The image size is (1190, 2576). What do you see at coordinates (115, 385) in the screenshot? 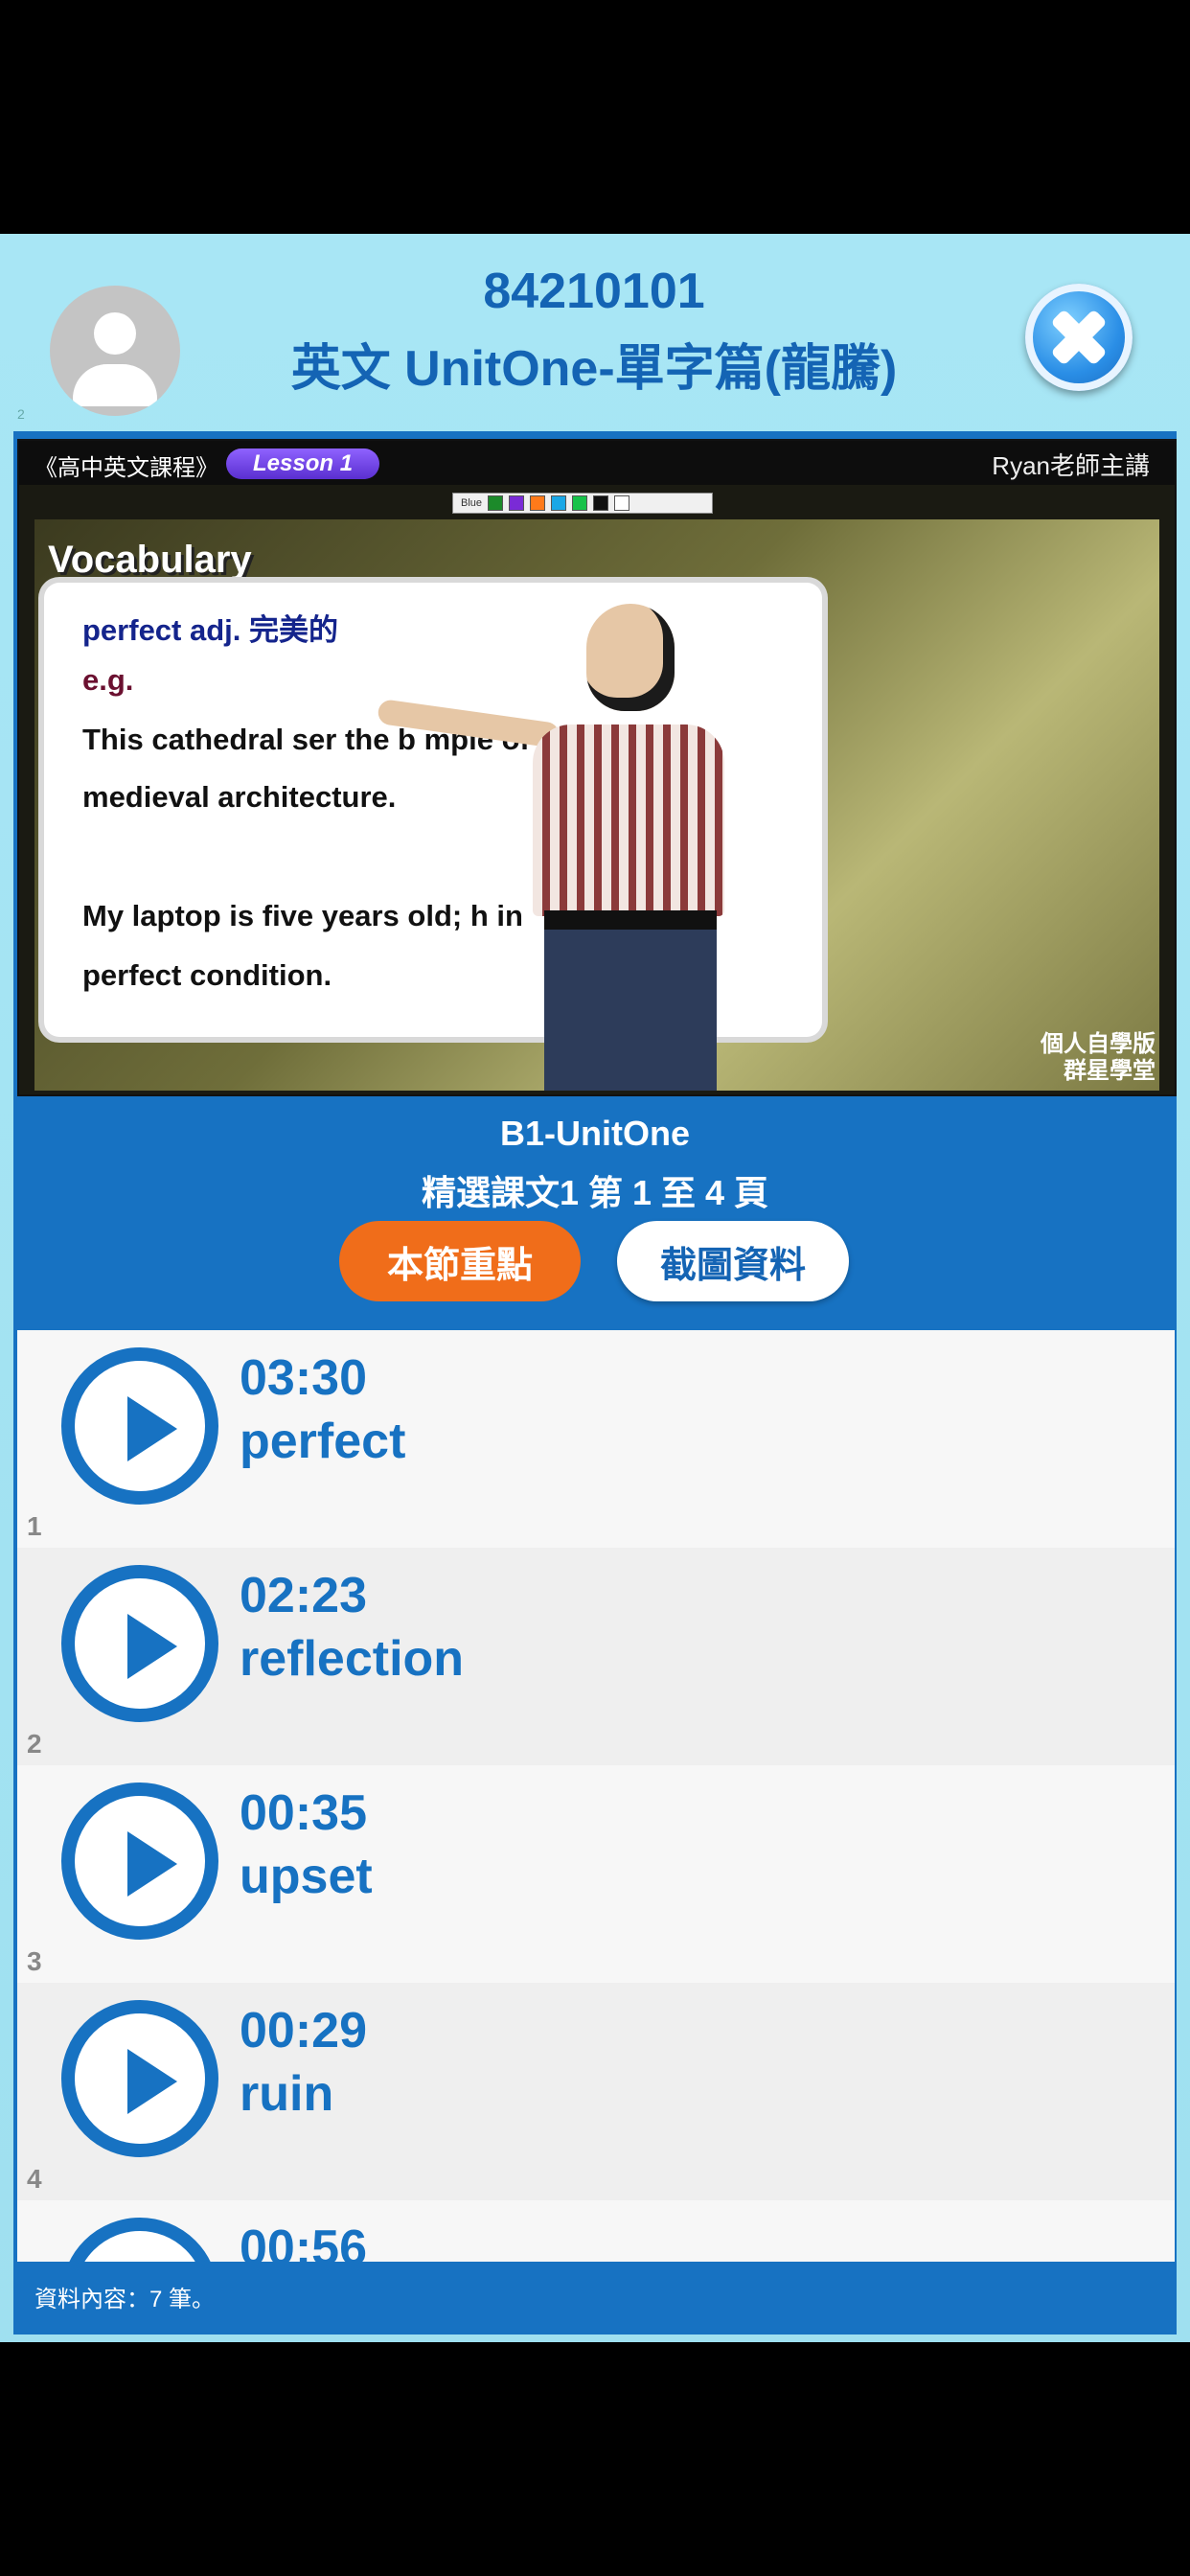
I see `avatar-body` at bounding box center [115, 385].